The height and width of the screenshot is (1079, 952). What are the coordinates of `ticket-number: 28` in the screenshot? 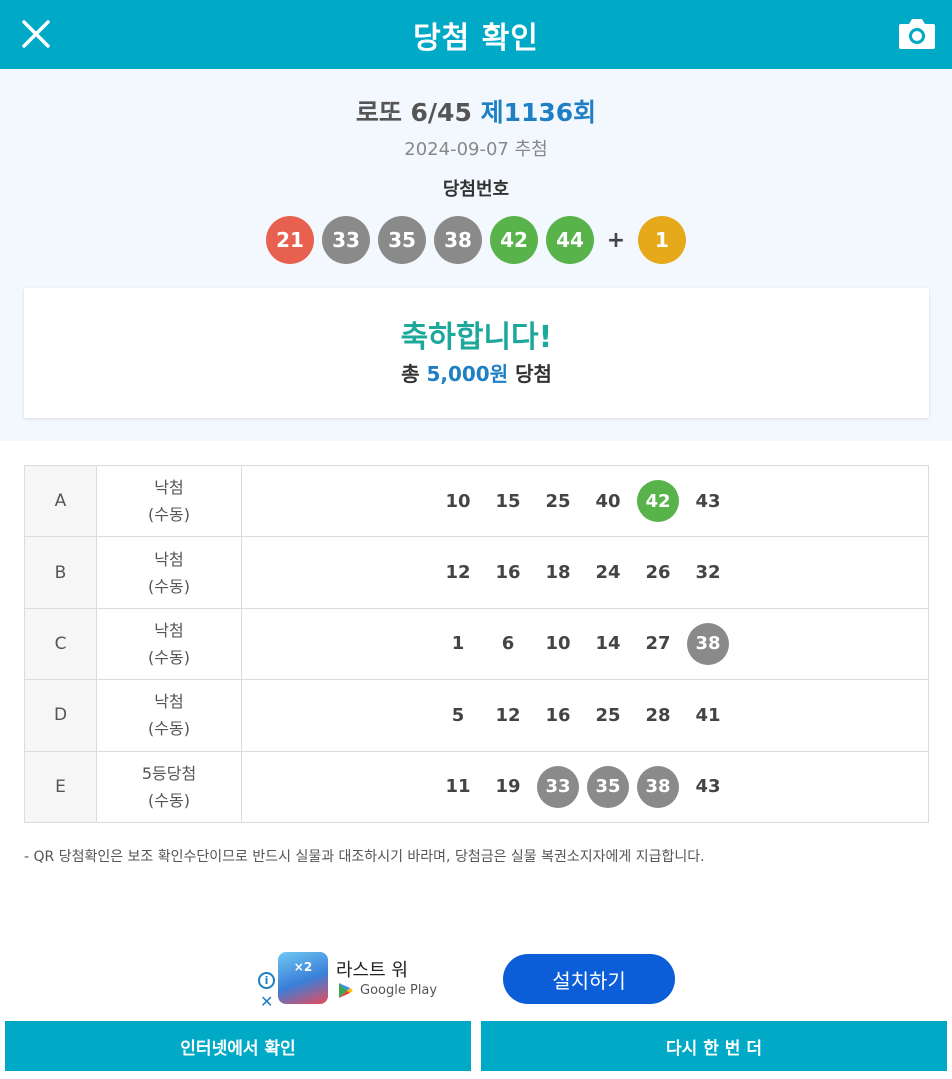 It's located at (658, 715).